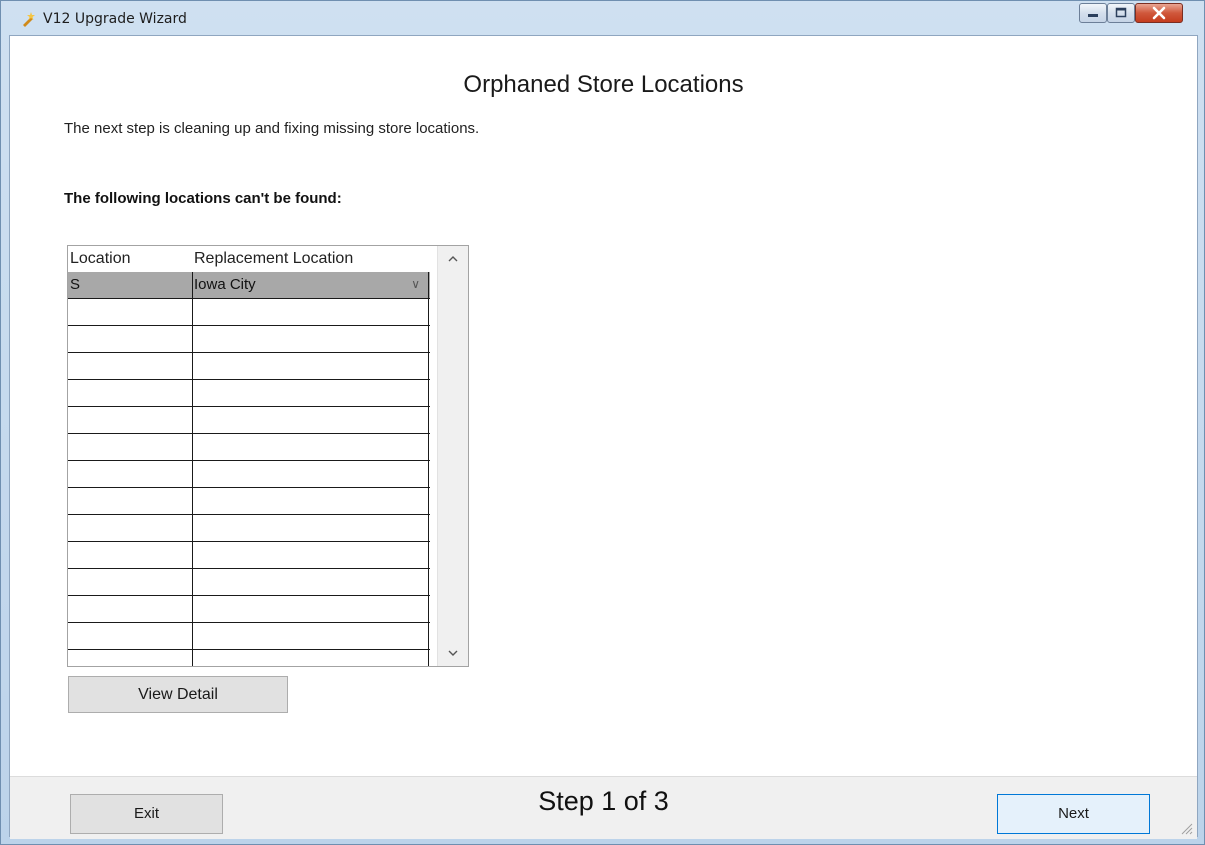  Describe the element at coordinates (1073, 814) in the screenshot. I see `next-button: Next` at that location.